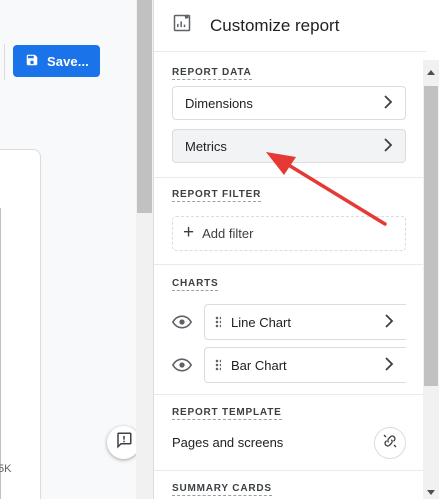  I want to click on dimensions-button: Dimensions, so click(289, 103).